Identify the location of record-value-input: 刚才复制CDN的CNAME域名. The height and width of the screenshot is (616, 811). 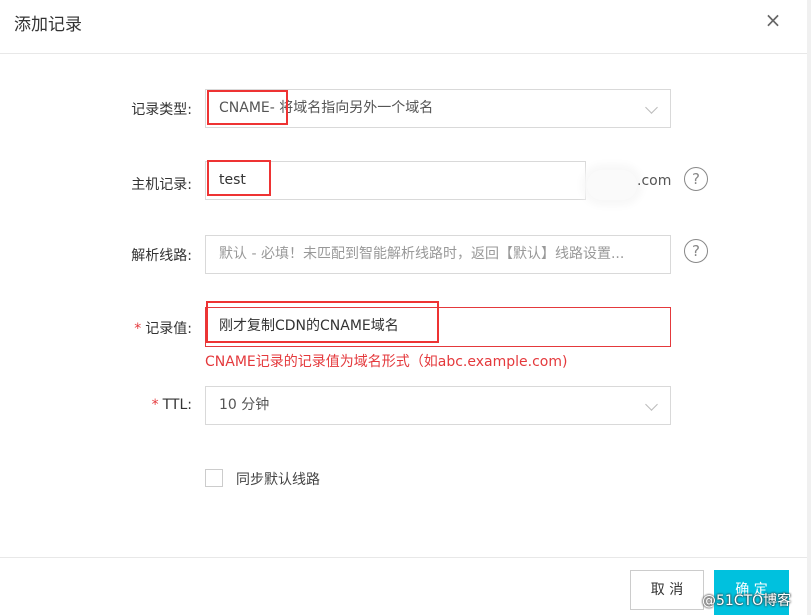
(438, 327).